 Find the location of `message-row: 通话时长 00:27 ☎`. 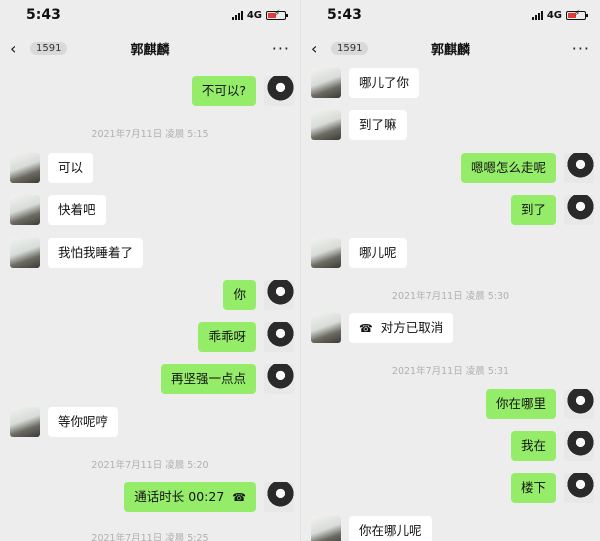

message-row: 通话时长 00:27 ☎ is located at coordinates (150, 497).